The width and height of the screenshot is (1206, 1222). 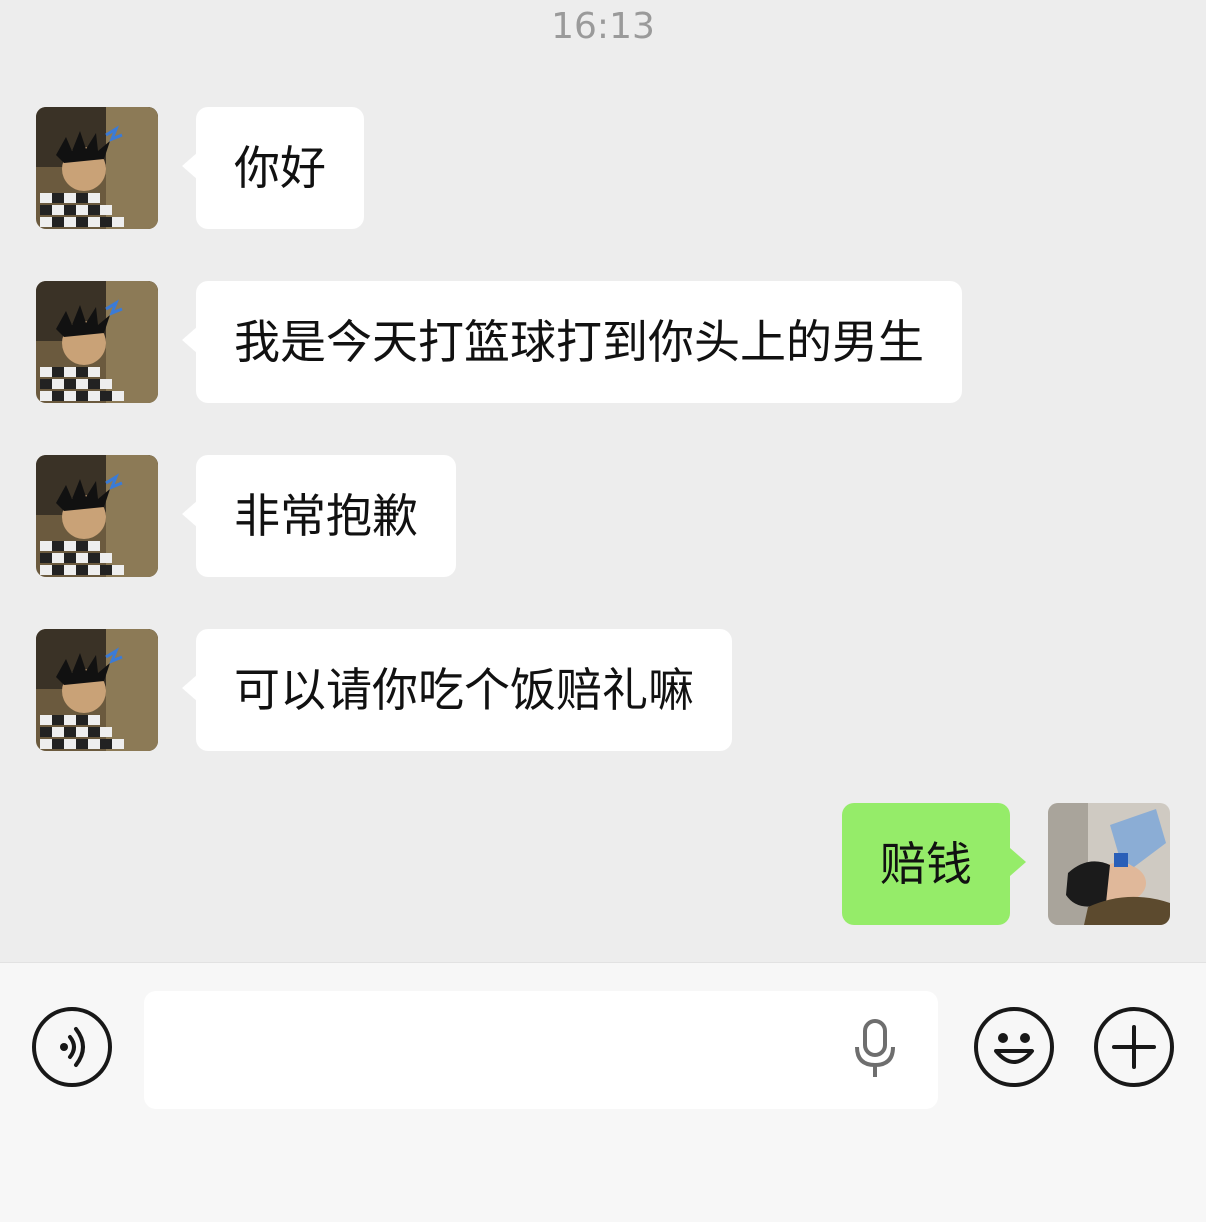 I want to click on message-text: 赔钱, so click(x=926, y=864).